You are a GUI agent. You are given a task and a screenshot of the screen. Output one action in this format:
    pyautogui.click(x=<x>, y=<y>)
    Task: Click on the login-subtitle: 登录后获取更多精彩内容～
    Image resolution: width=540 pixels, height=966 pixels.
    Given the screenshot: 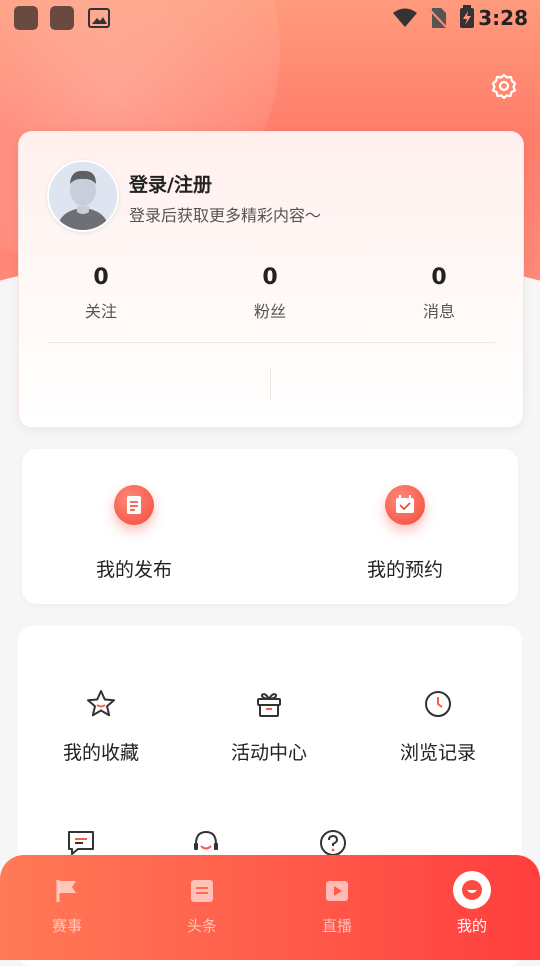 What is the action you would take?
    pyautogui.click(x=225, y=215)
    